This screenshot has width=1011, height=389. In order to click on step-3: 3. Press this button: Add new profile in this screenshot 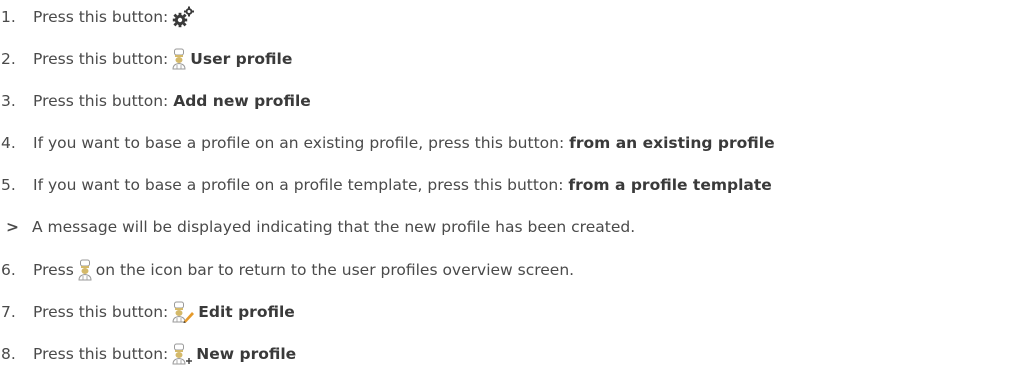, I will do `click(155, 101)`.